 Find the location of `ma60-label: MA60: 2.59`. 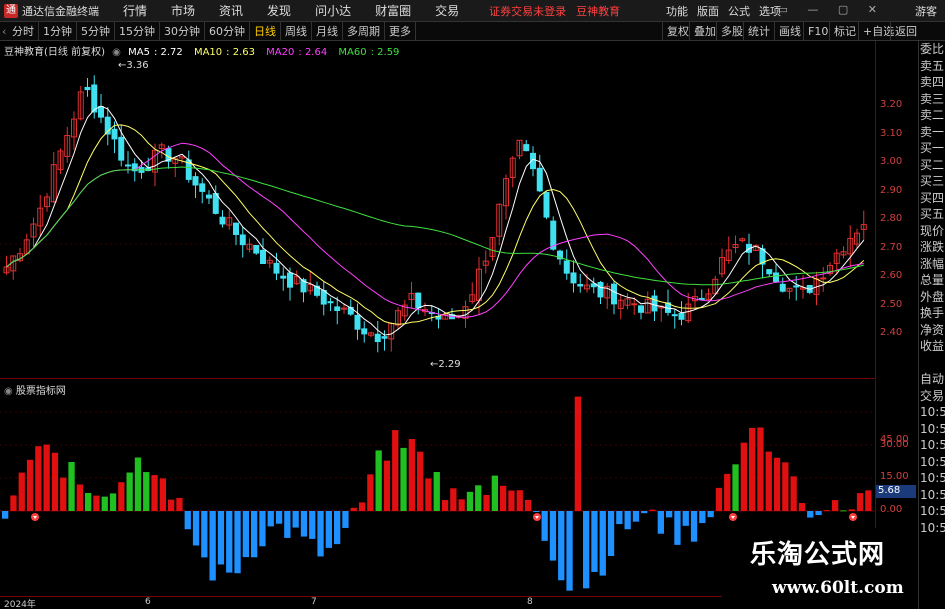

ma60-label: MA60: 2.59 is located at coordinates (369, 52).